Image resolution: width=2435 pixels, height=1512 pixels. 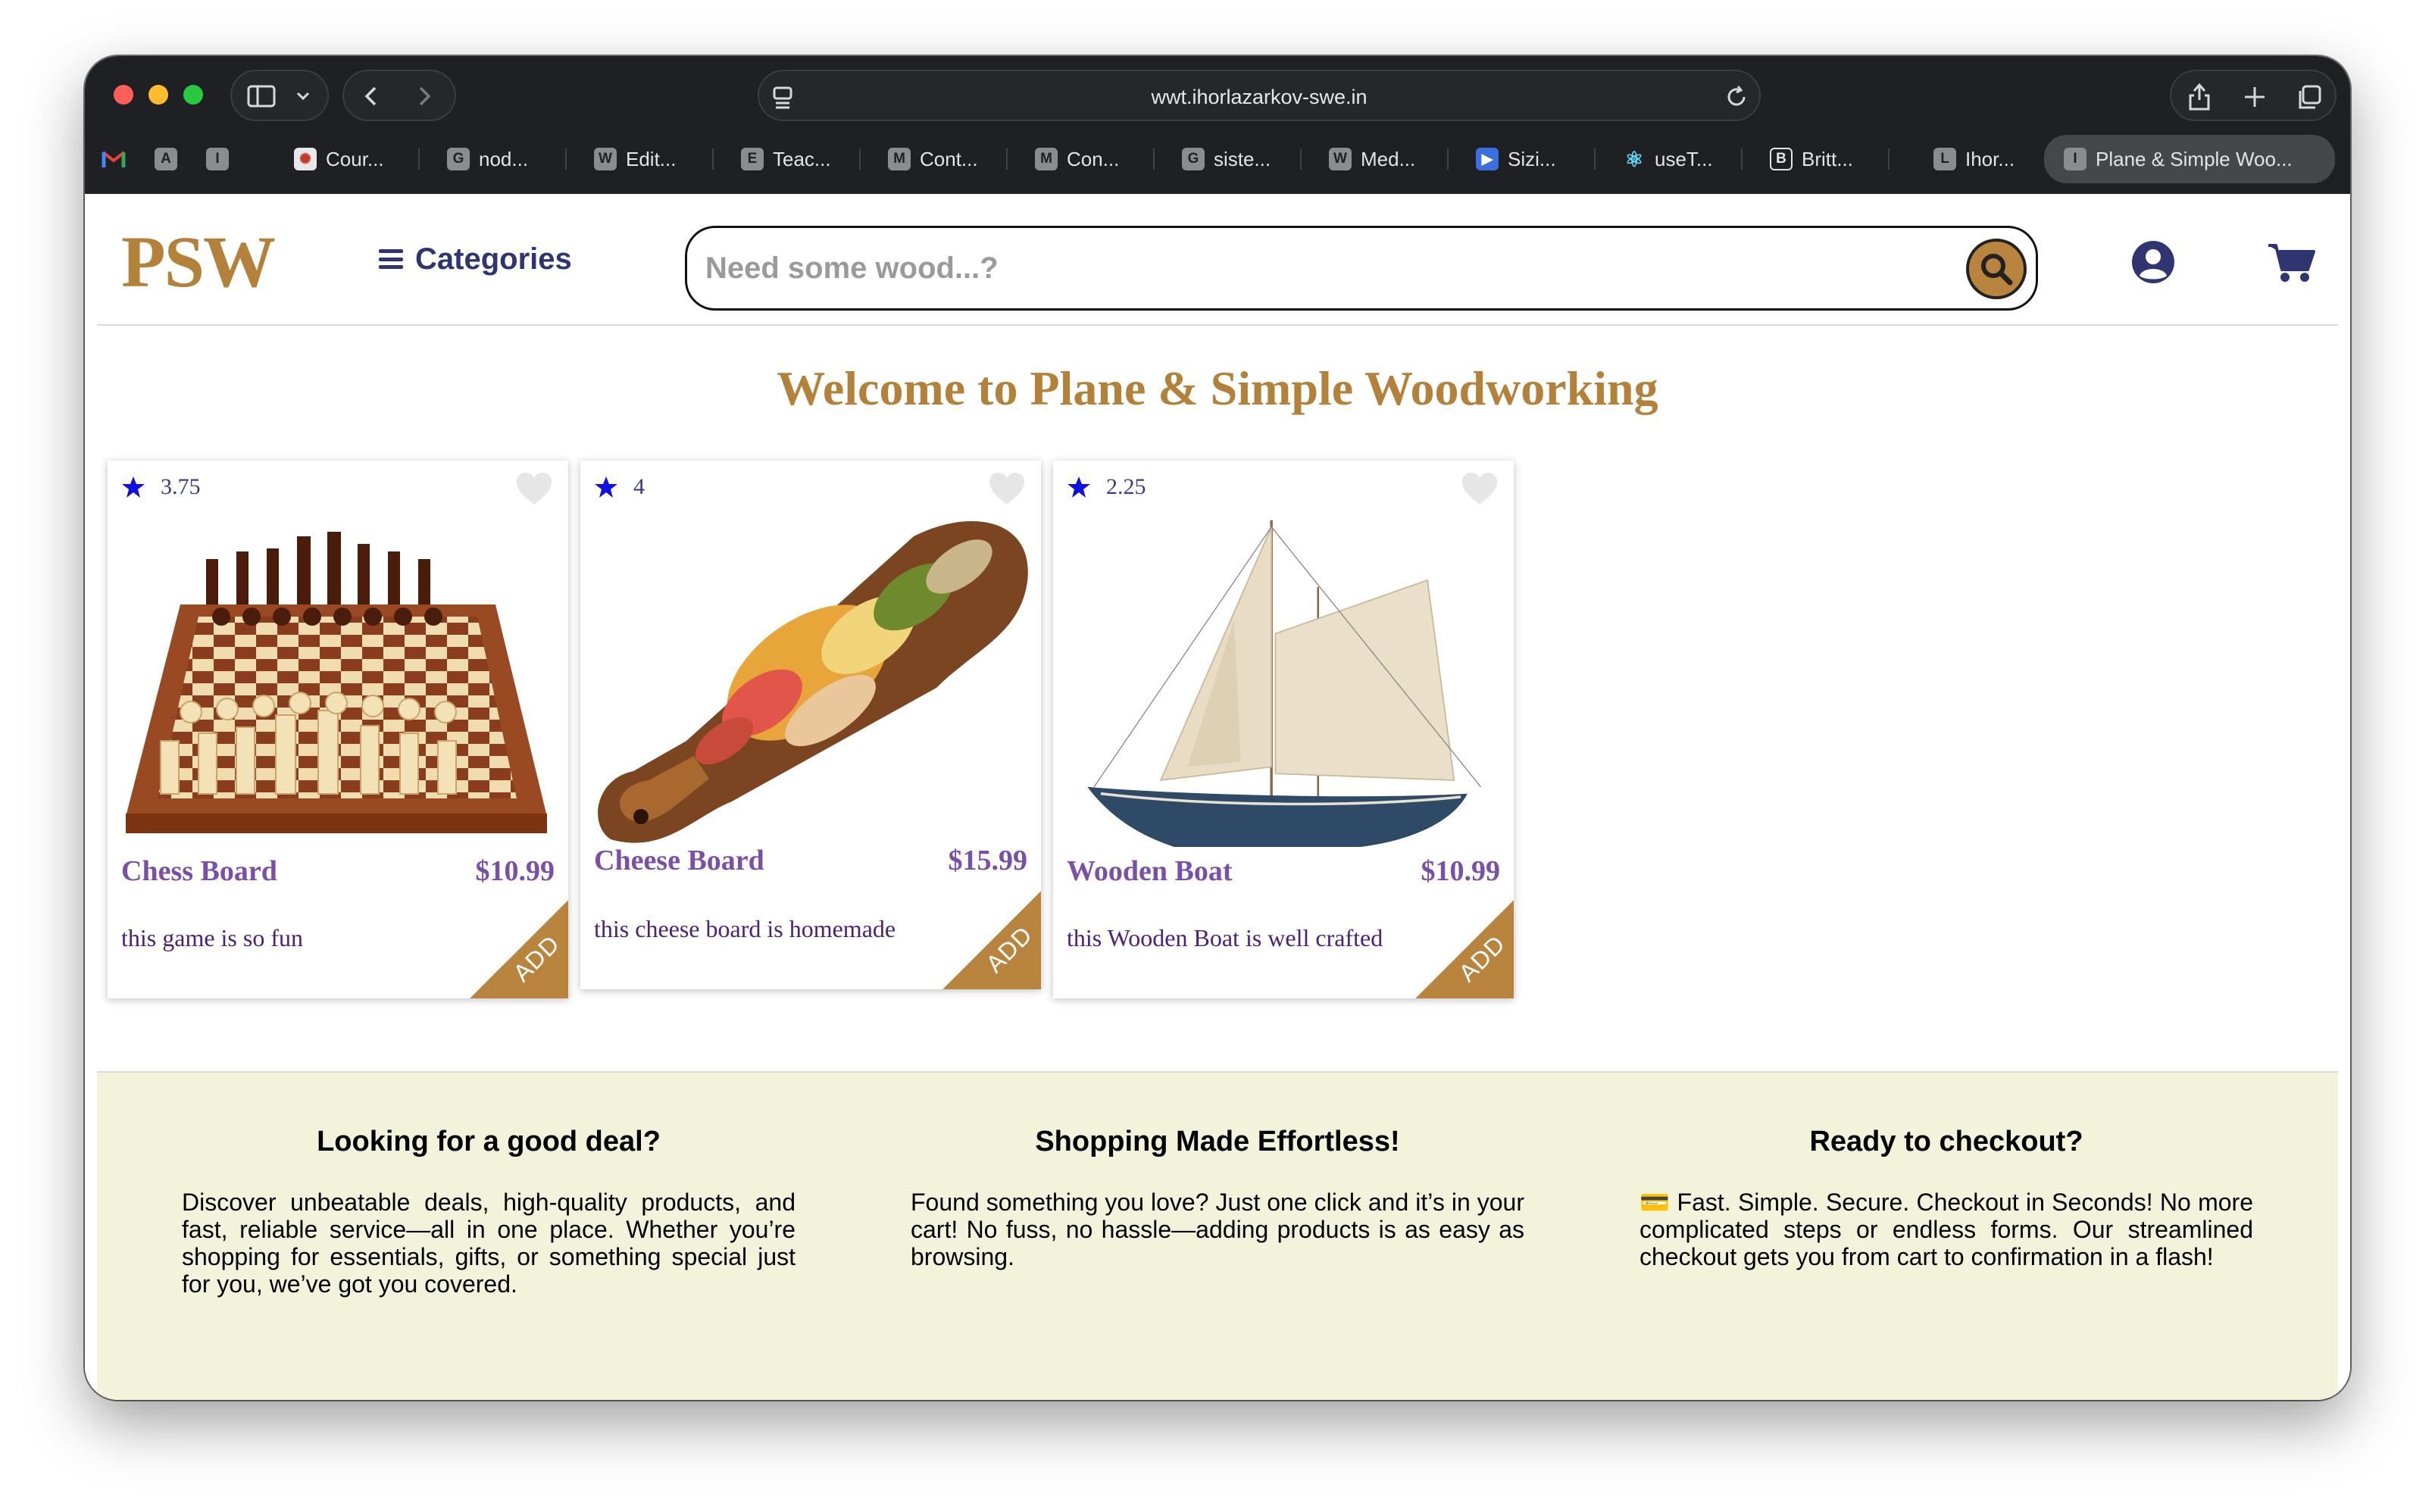 What do you see at coordinates (752, 159) in the screenshot?
I see `e-icon: E` at bounding box center [752, 159].